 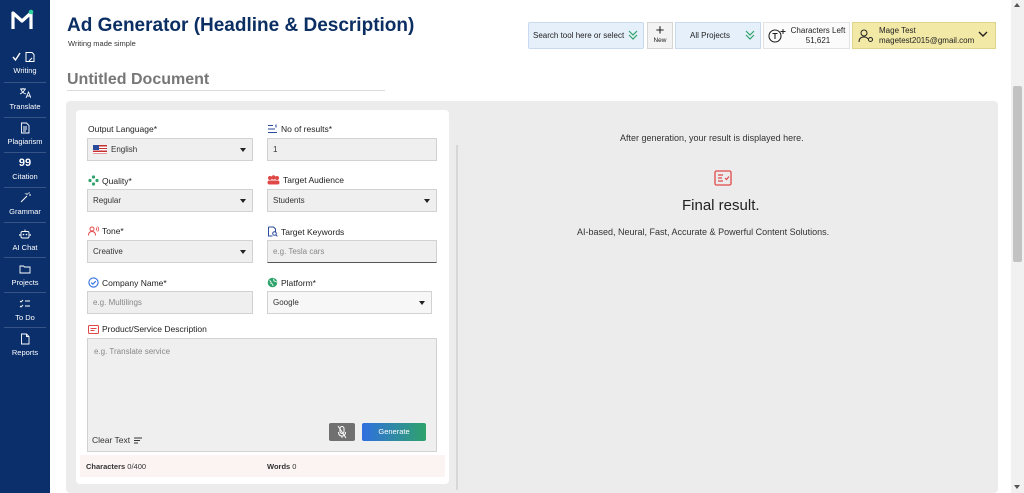 What do you see at coordinates (721, 205) in the screenshot?
I see `result-title: Final result.` at bounding box center [721, 205].